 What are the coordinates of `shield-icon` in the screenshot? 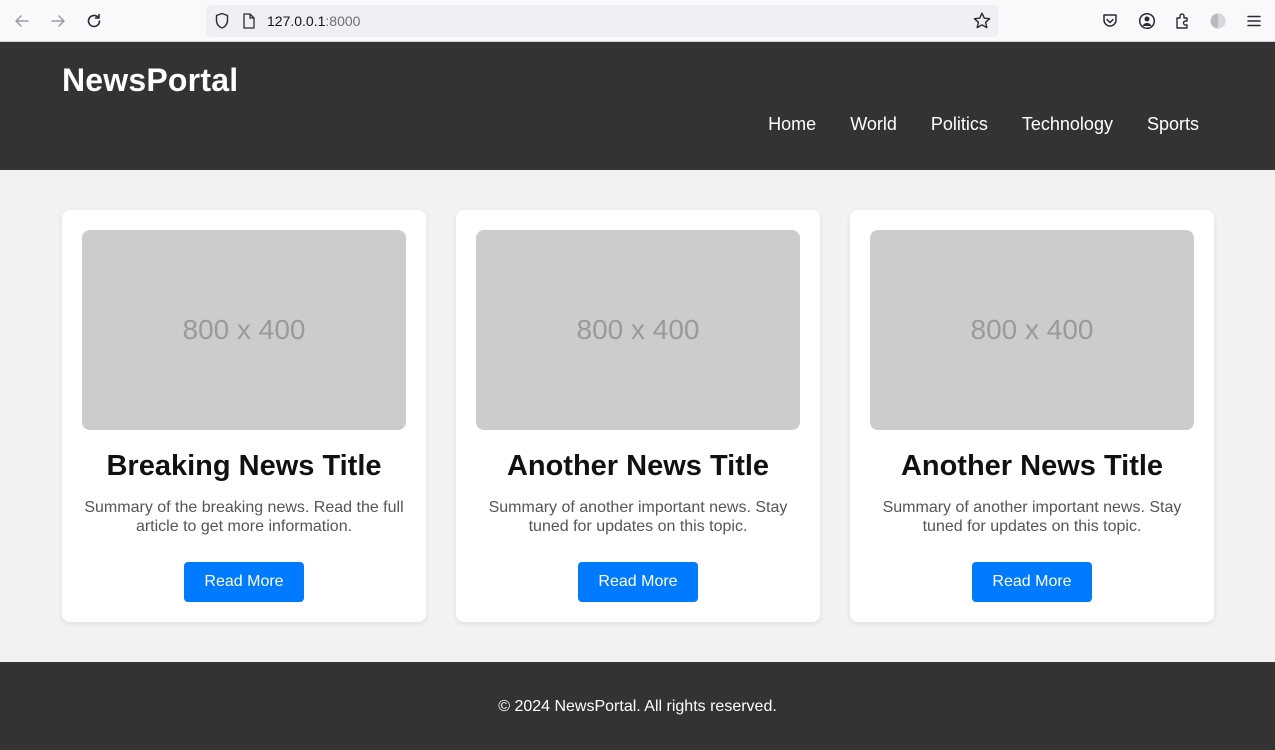 It's located at (222, 23).